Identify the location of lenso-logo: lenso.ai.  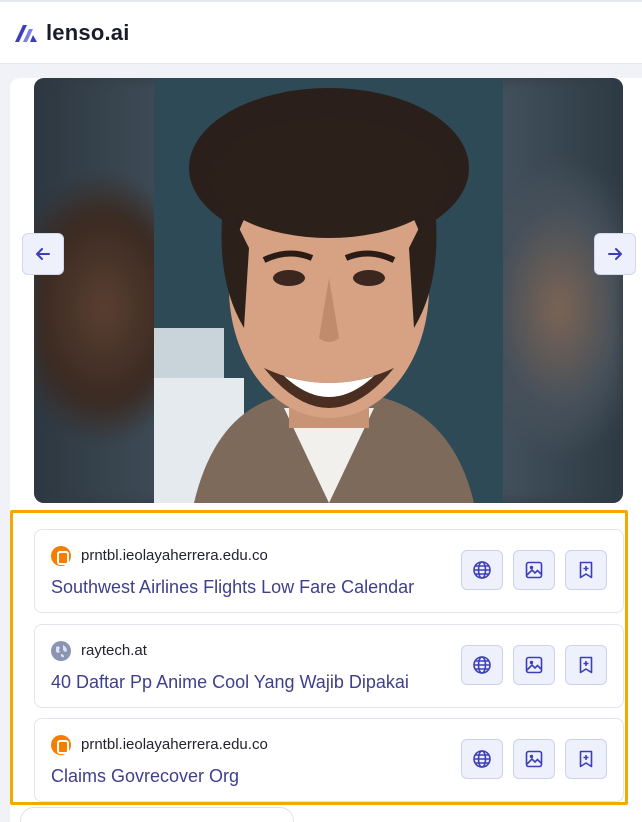
(72, 33).